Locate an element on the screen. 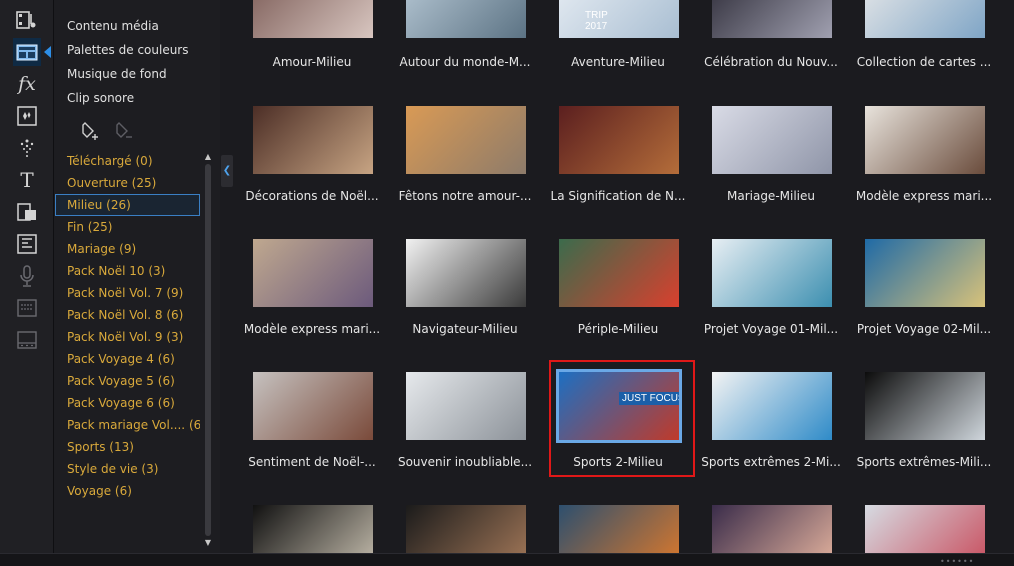 The height and width of the screenshot is (566, 1014). category-item: Style de vie (3) is located at coordinates (127, 469).